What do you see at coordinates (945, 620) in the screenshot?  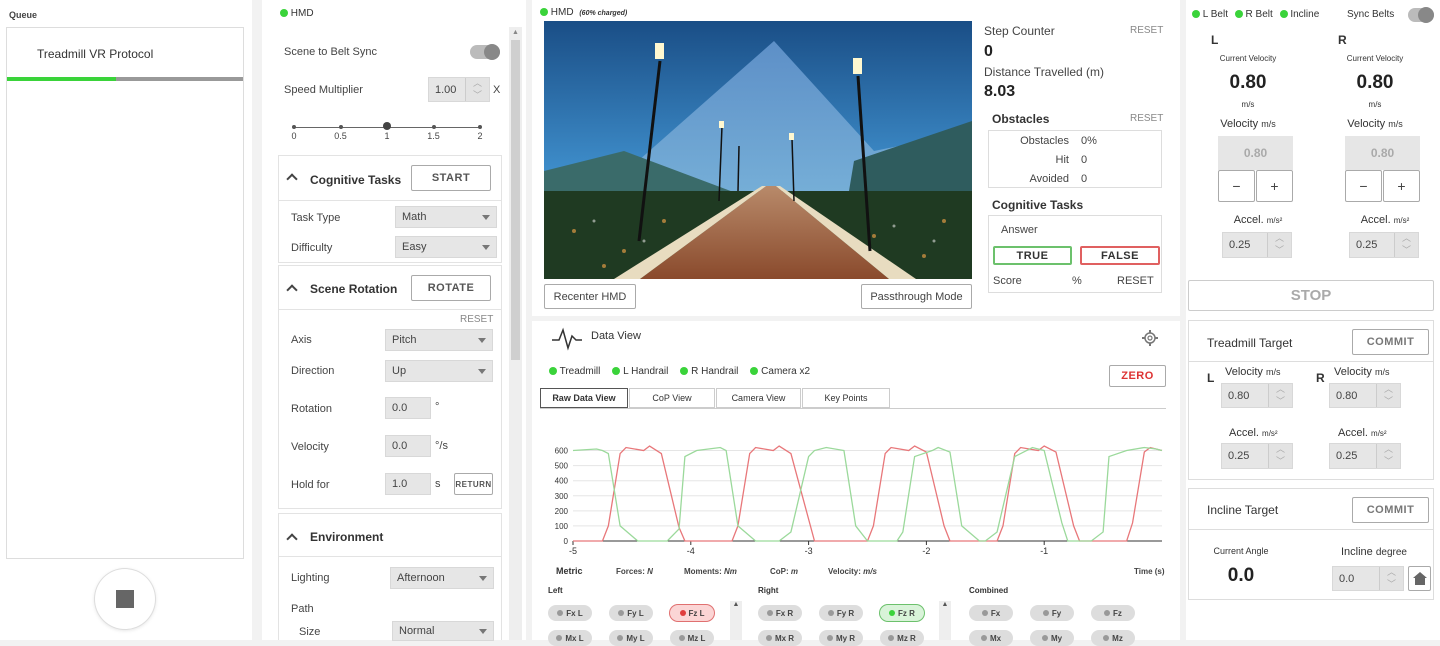 I see `right-chips-scrollbar: ▲` at bounding box center [945, 620].